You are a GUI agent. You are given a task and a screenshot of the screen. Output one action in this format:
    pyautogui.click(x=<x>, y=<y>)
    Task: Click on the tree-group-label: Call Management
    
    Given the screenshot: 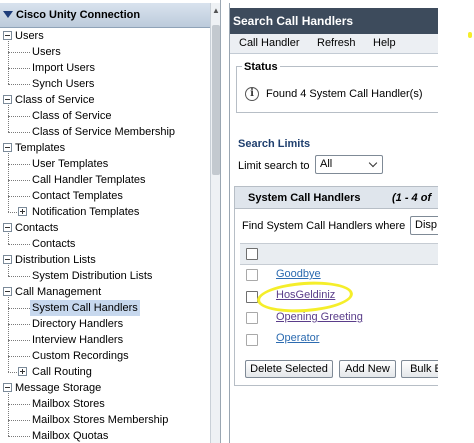 What is the action you would take?
    pyautogui.click(x=58, y=292)
    